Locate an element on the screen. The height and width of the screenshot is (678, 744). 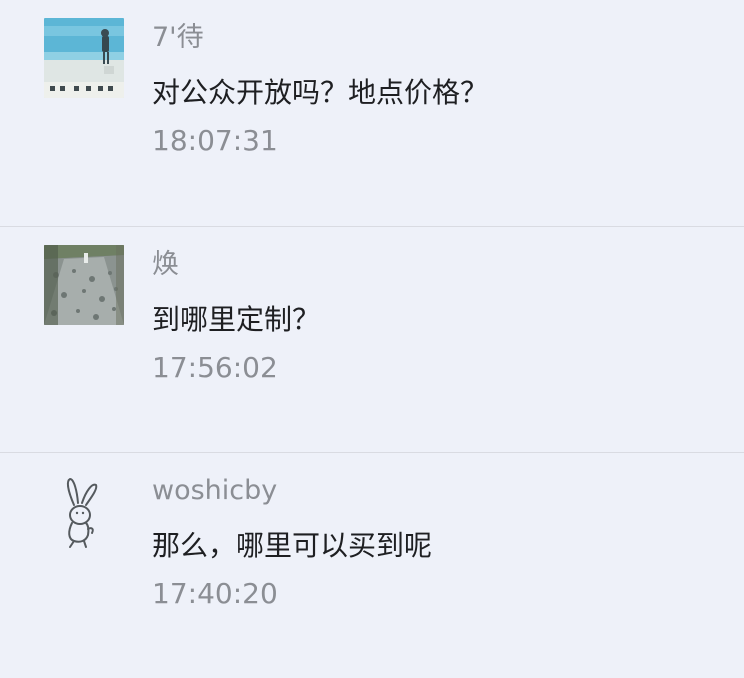
beach-photo-avatar-icon is located at coordinates (84, 58).